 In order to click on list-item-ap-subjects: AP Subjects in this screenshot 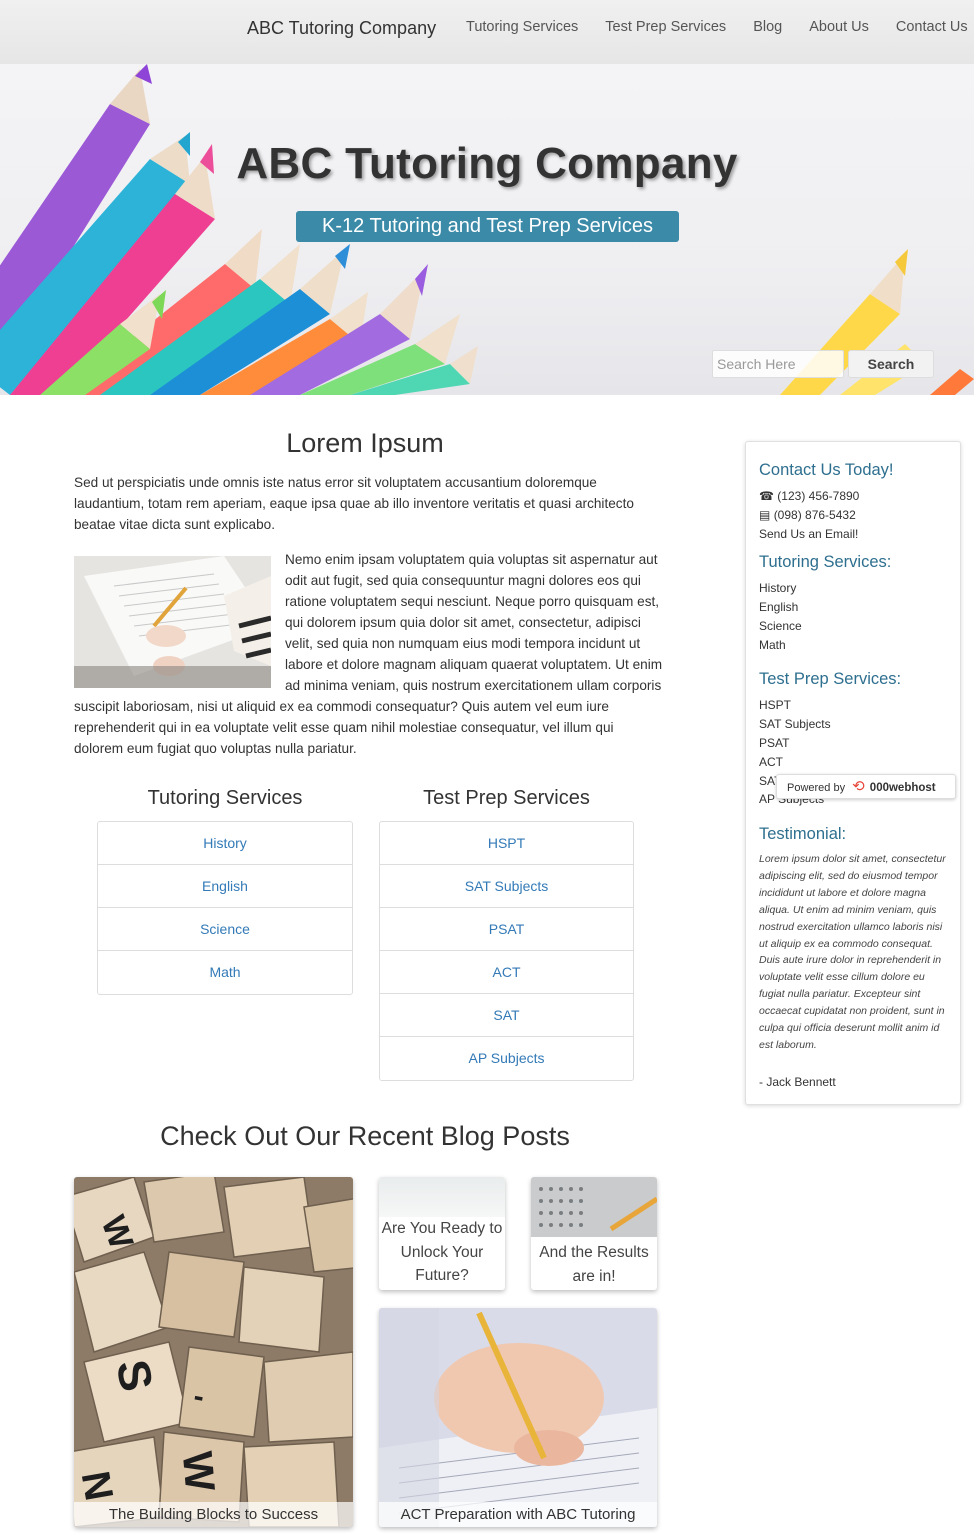, I will do `click(506, 1058)`.